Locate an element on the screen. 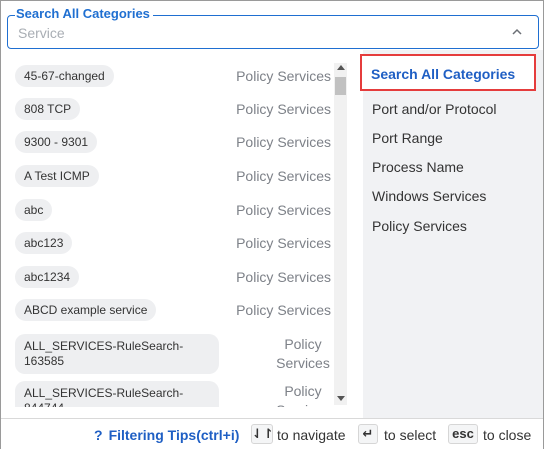 The width and height of the screenshot is (544, 449). result-row: abc1234 Policy Services is located at coordinates (173, 277).